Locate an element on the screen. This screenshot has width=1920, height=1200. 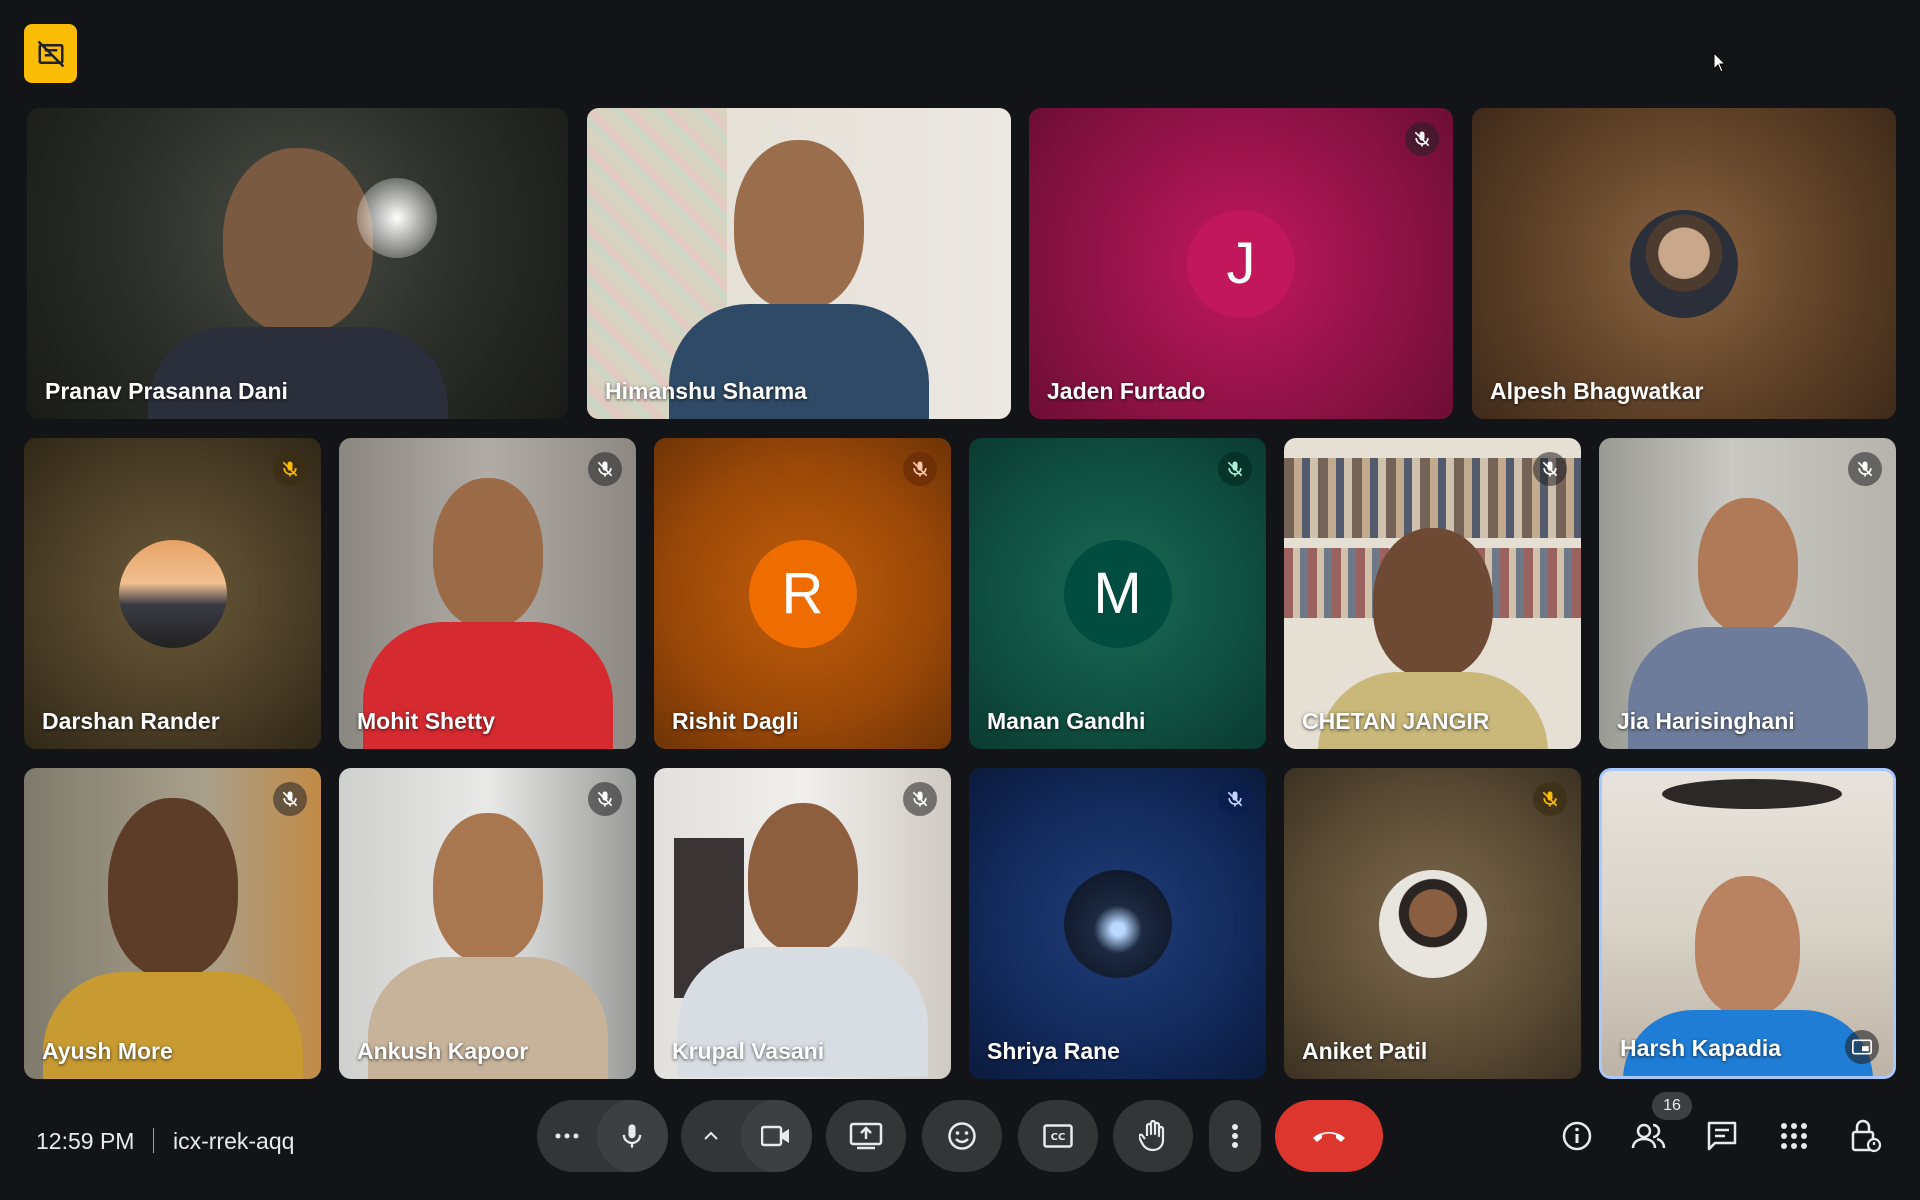
ceiling-fan is located at coordinates (1752, 794).